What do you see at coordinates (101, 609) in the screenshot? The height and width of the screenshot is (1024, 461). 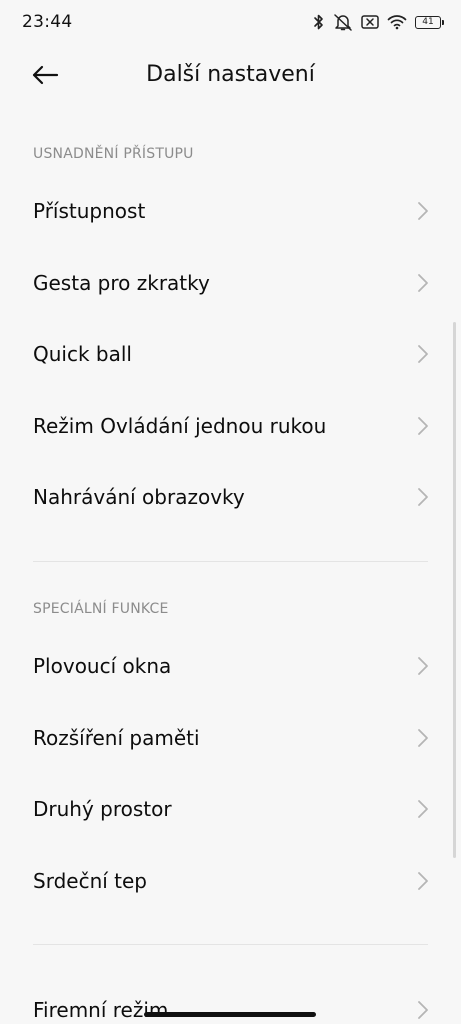 I see `section-header-special-features: SPECIÁLNÍ FUNKCE` at bounding box center [101, 609].